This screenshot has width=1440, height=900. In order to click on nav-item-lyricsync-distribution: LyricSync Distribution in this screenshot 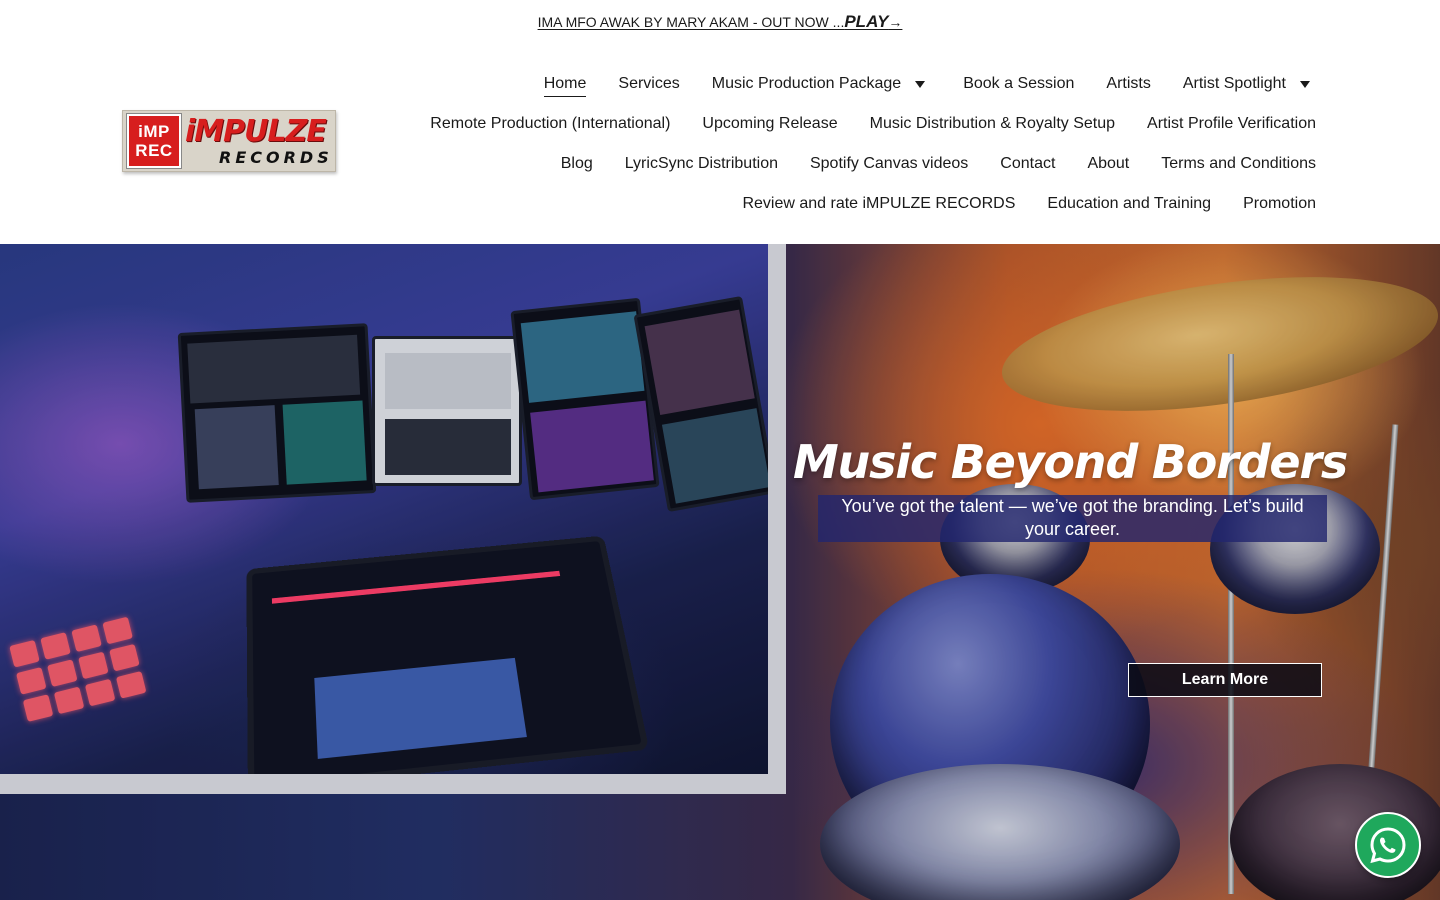, I will do `click(701, 164)`.